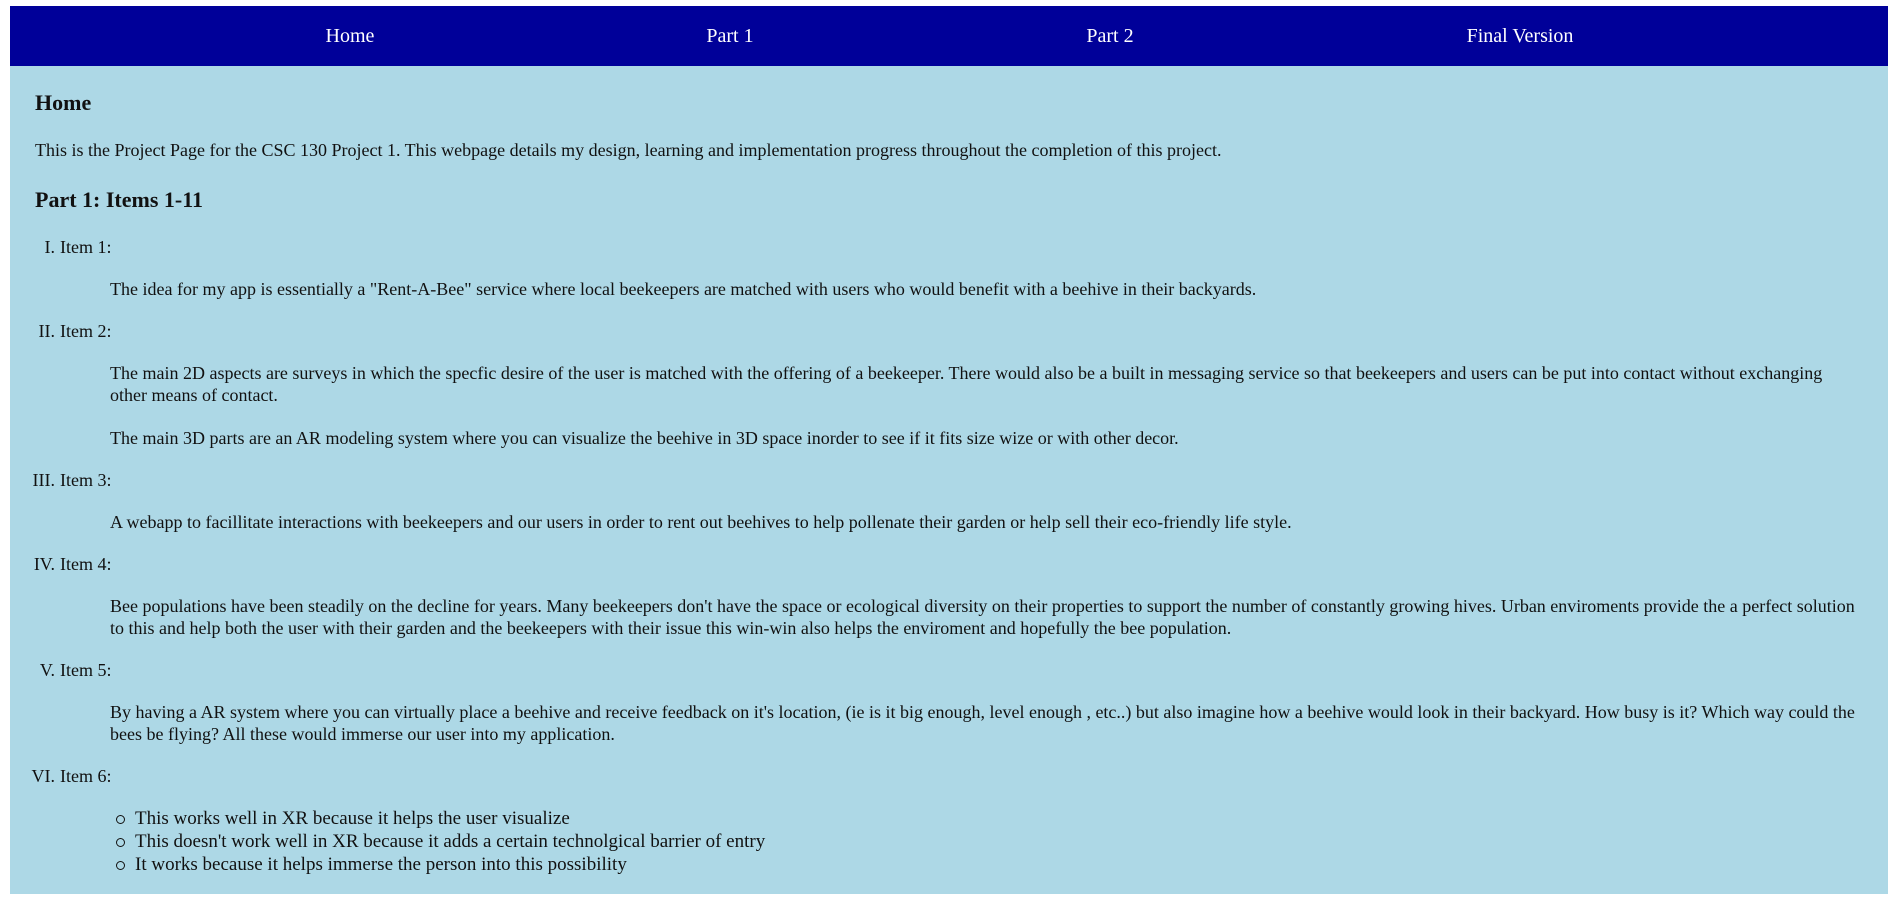 This screenshot has height=900, width=1898. What do you see at coordinates (729, 36) in the screenshot?
I see `nav-link-part-1: Part 1` at bounding box center [729, 36].